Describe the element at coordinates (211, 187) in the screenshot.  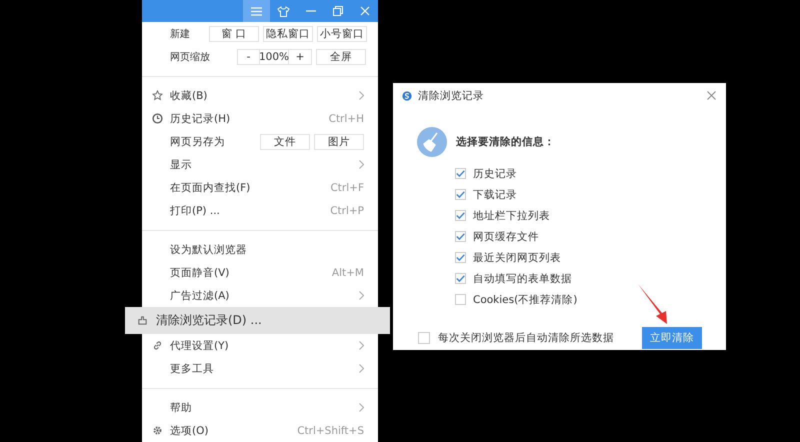
I see `menu-label: 在页面内查找(F)` at that location.